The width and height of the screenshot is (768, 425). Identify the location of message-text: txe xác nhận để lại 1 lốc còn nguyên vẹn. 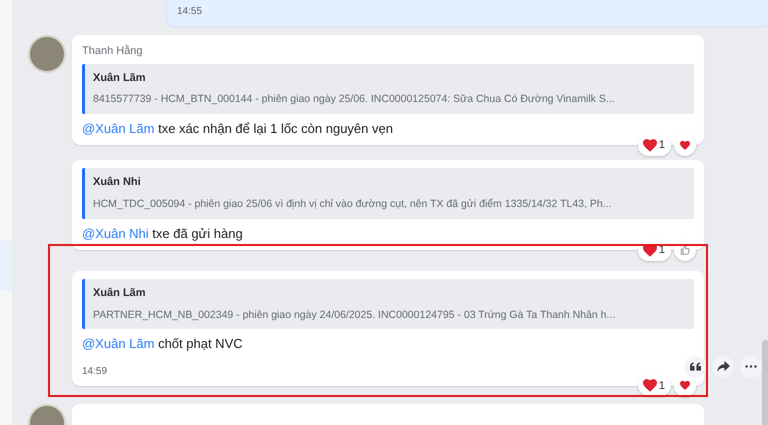
(275, 128).